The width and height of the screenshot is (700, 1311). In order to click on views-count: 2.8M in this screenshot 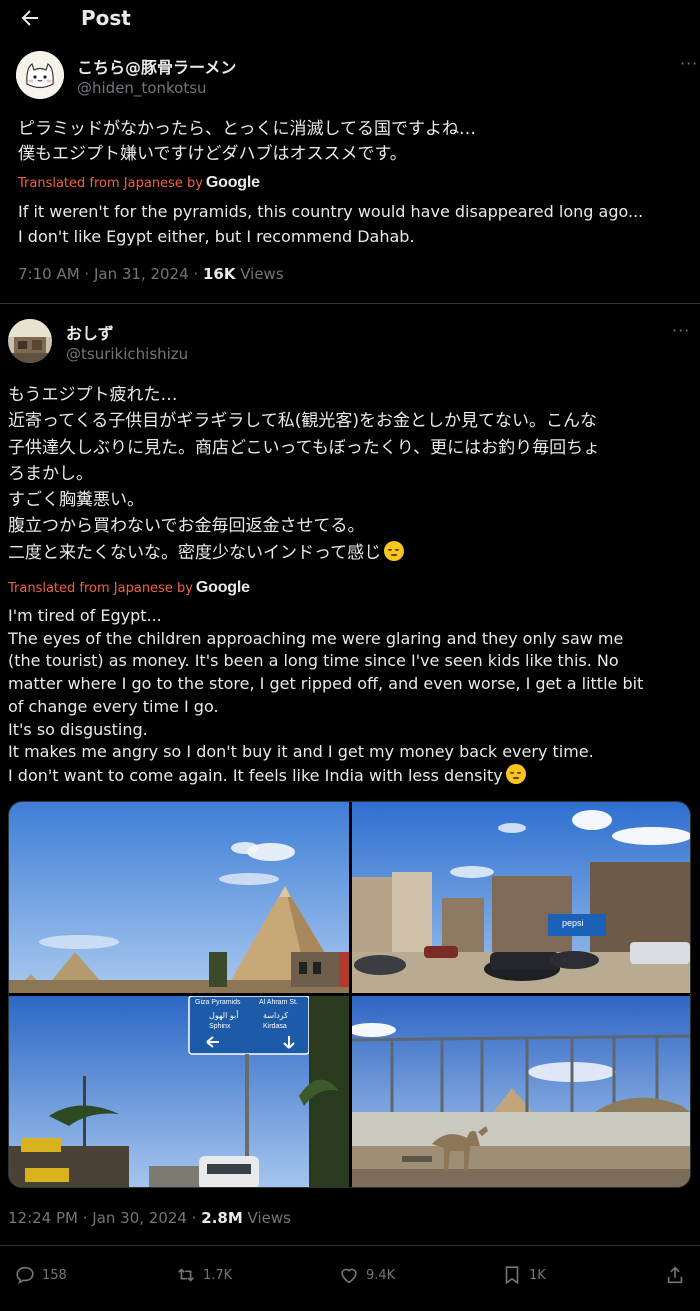, I will do `click(222, 1218)`.